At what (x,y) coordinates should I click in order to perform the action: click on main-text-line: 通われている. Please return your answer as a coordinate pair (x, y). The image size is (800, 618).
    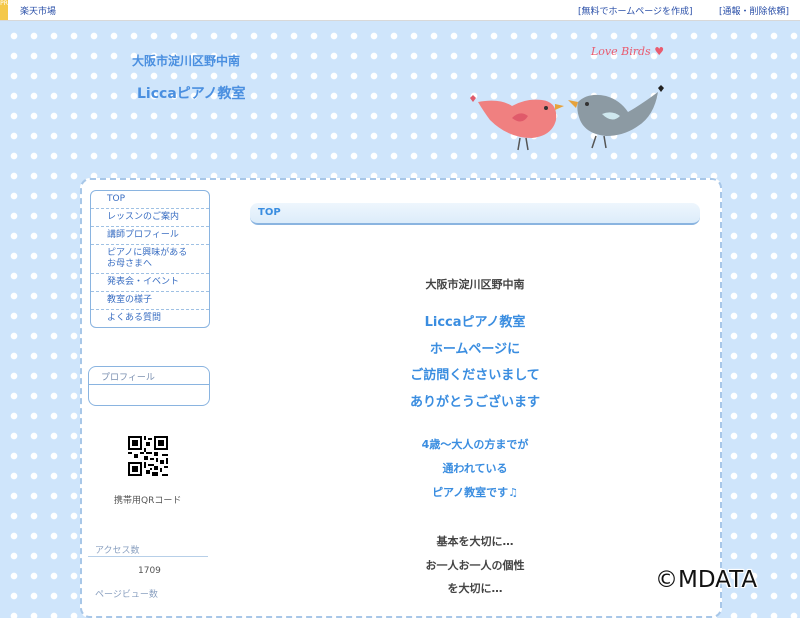
    Looking at the image, I should click on (475, 468).